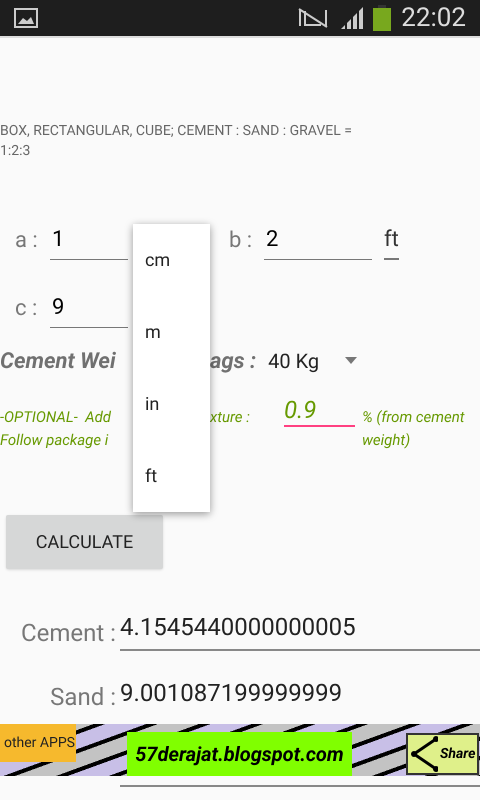  Describe the element at coordinates (38, 743) in the screenshot. I see `other-apps-button: other APPS` at that location.